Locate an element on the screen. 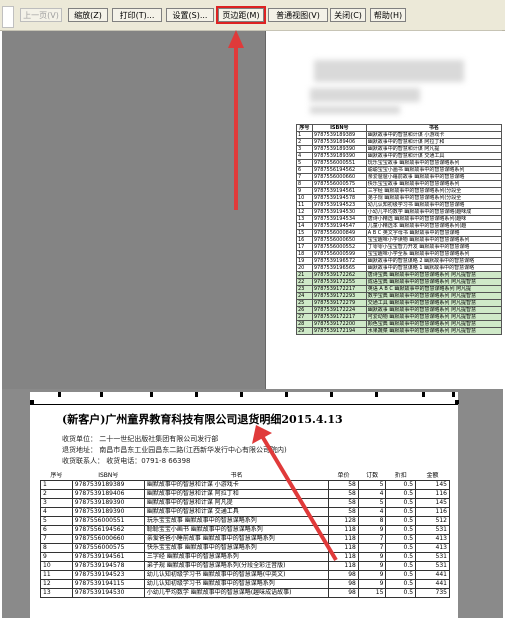 The height and width of the screenshot is (618, 505). table-cell: 幽默故事中的智慧和计谋 阿凡提 is located at coordinates (434, 149).